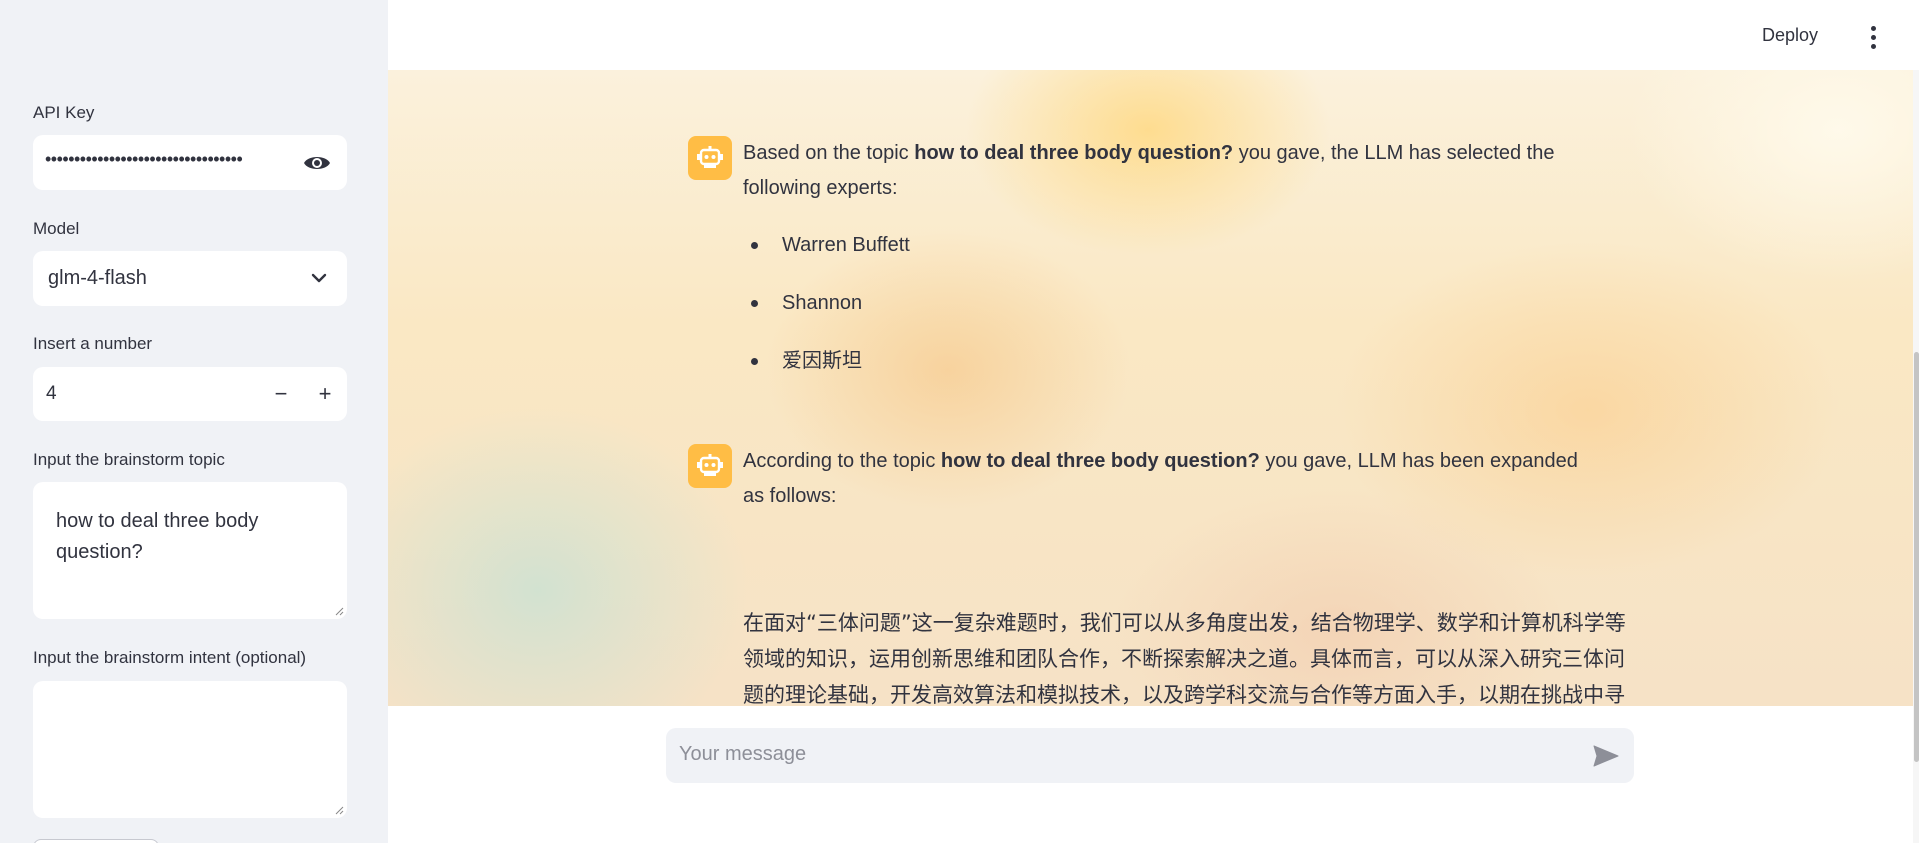 This screenshot has height=843, width=1919. Describe the element at coordinates (190, 749) in the screenshot. I see `intent-textarea` at that location.